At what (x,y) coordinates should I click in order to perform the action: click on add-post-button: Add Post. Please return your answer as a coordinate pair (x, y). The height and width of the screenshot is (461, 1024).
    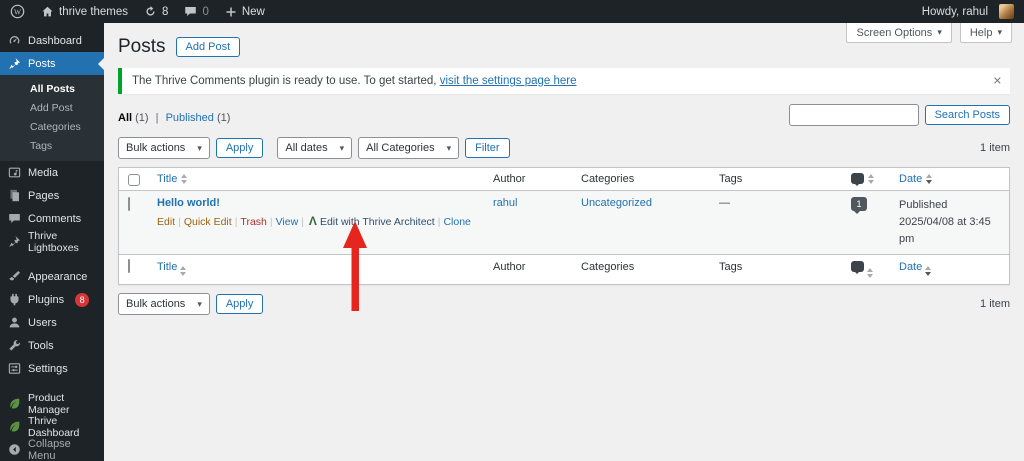
    Looking at the image, I should click on (208, 47).